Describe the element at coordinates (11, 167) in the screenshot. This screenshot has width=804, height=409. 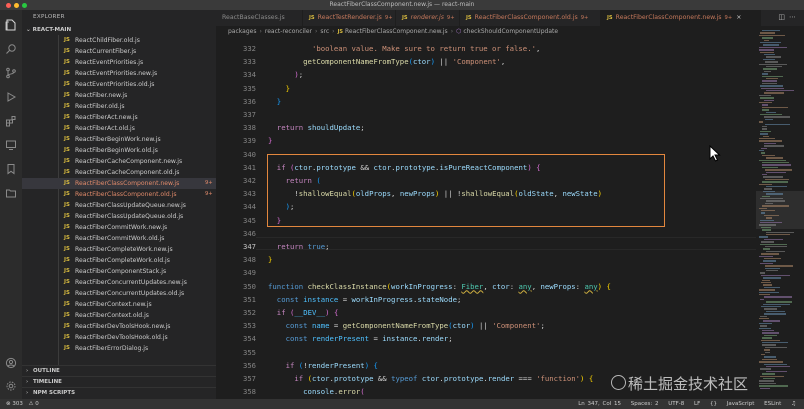
I see `bookmarks-icon` at that location.